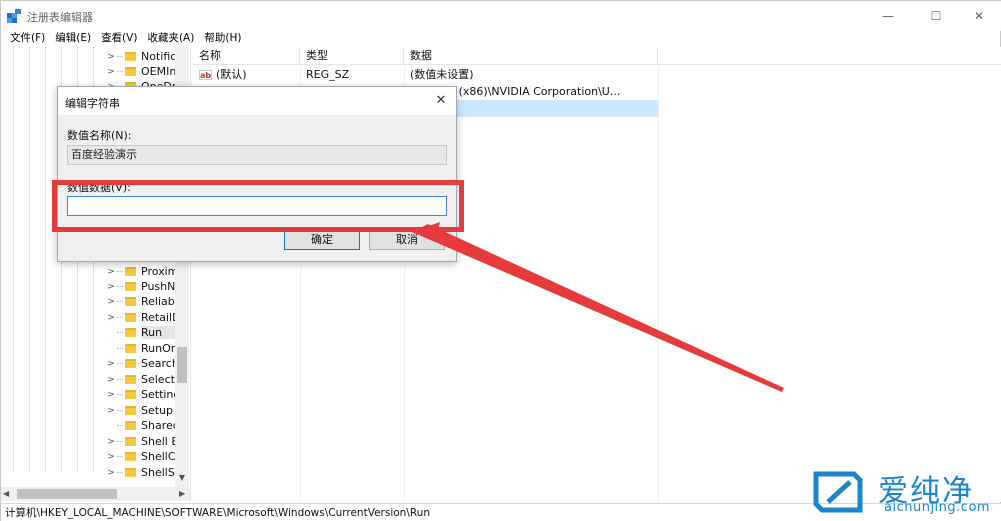  I want to click on tree-item: > RetailDe, so click(144, 317).